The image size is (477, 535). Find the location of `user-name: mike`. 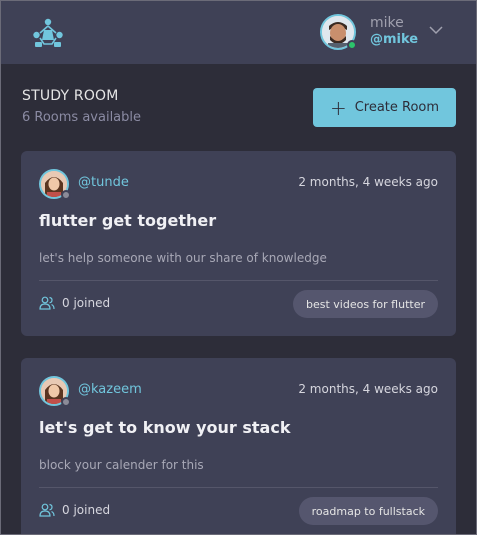

user-name: mike is located at coordinates (387, 23).